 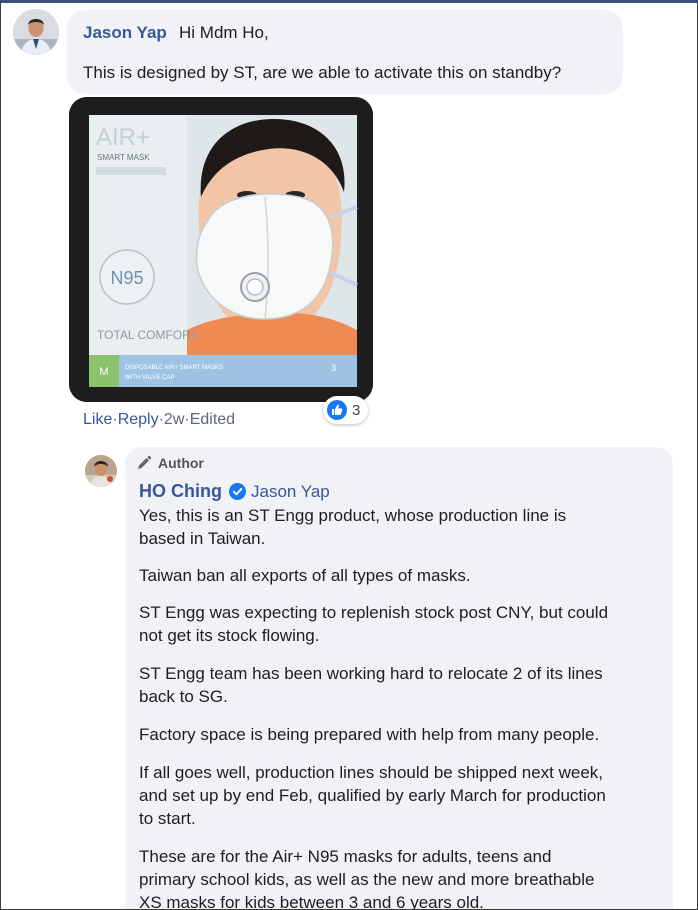 What do you see at coordinates (126, 278) in the screenshot?
I see `n95-label: N95` at bounding box center [126, 278].